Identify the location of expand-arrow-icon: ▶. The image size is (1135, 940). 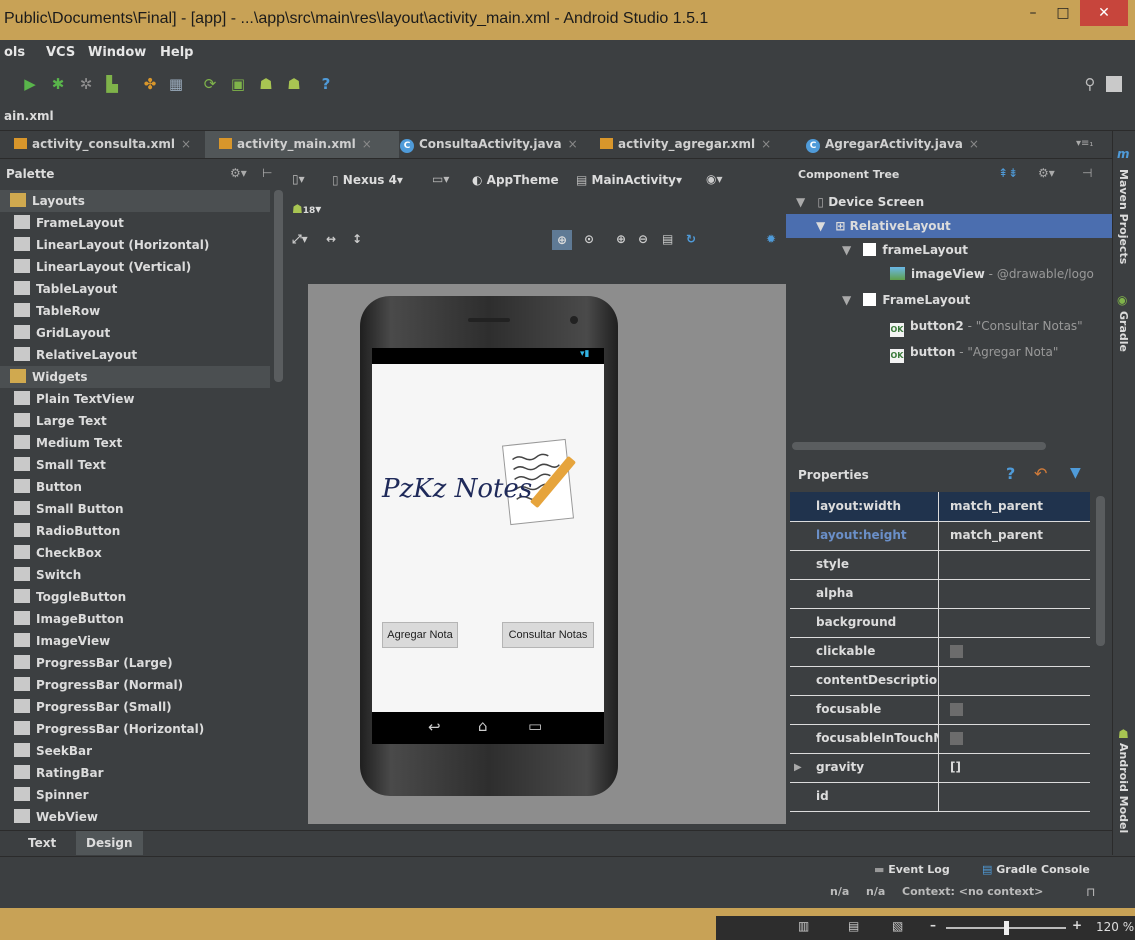
(798, 767).